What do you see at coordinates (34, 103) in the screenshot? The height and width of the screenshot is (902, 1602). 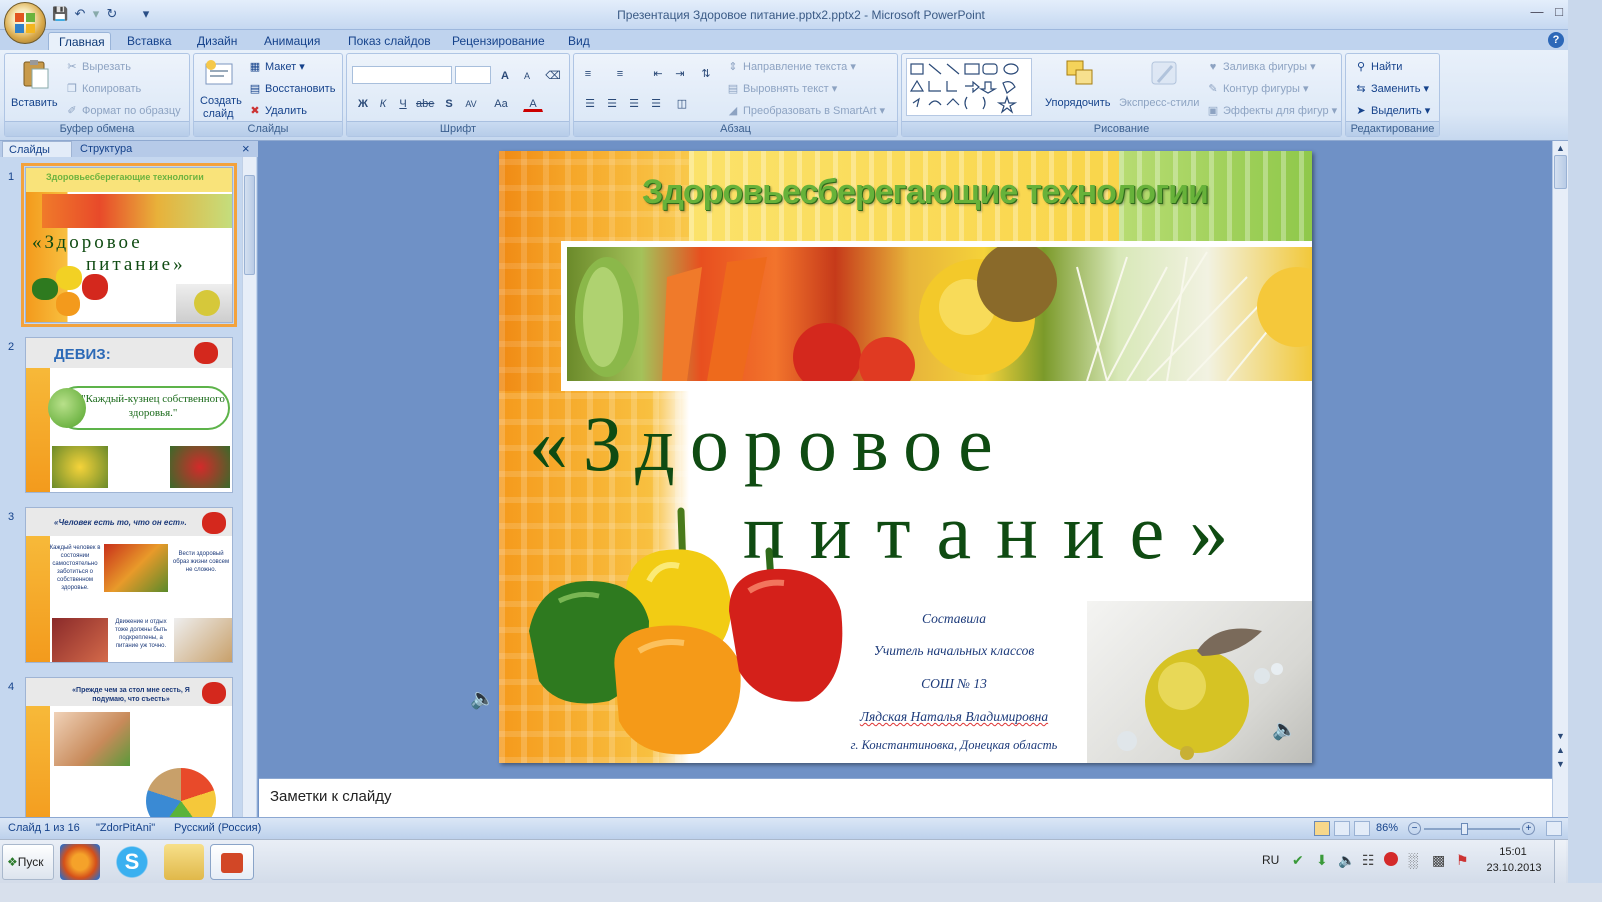 I see `paste-button: Вставить` at bounding box center [34, 103].